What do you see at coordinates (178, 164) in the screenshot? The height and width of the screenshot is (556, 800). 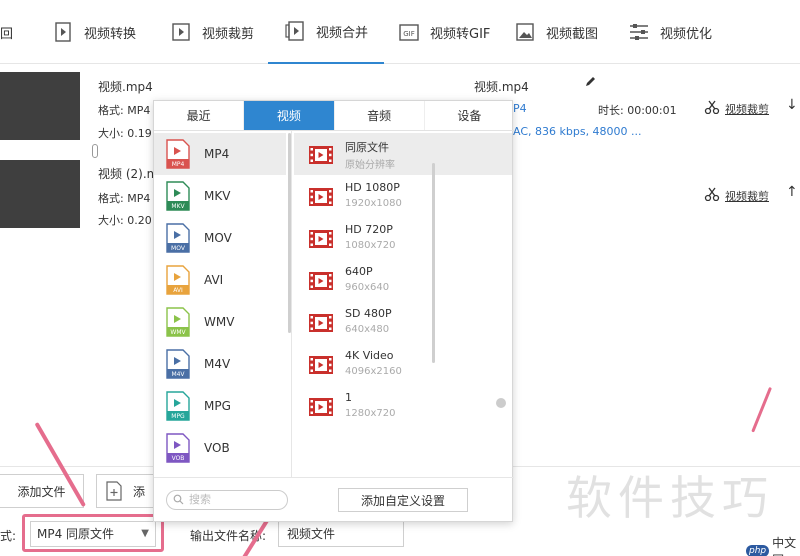 I see `format-tag: MP4` at bounding box center [178, 164].